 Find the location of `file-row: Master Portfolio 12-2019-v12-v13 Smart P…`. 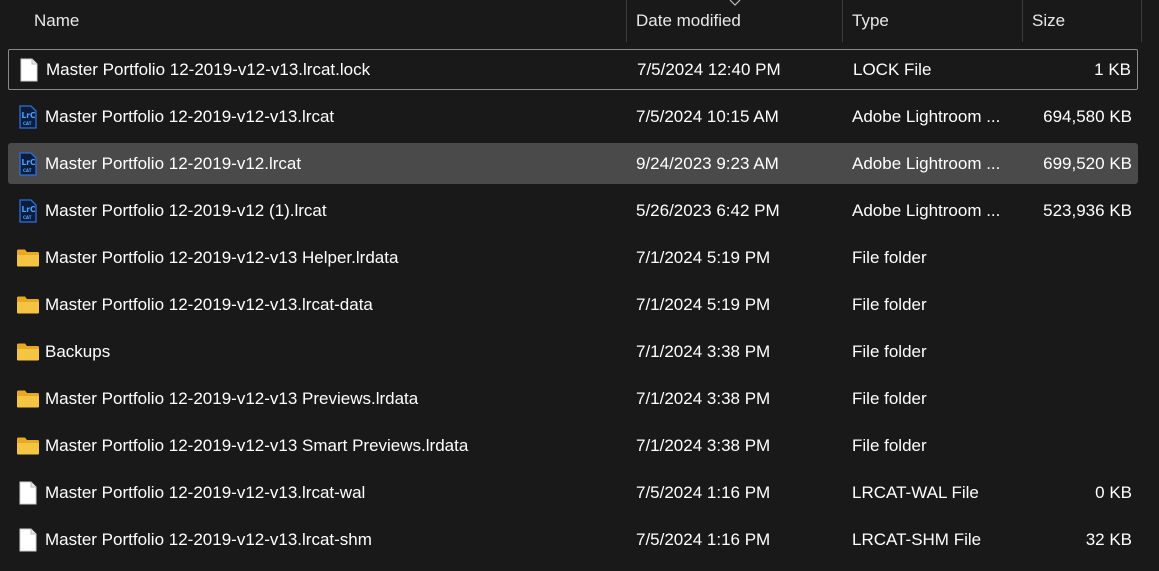

file-row: Master Portfolio 12-2019-v12-v13 Smart P… is located at coordinates (573, 445).